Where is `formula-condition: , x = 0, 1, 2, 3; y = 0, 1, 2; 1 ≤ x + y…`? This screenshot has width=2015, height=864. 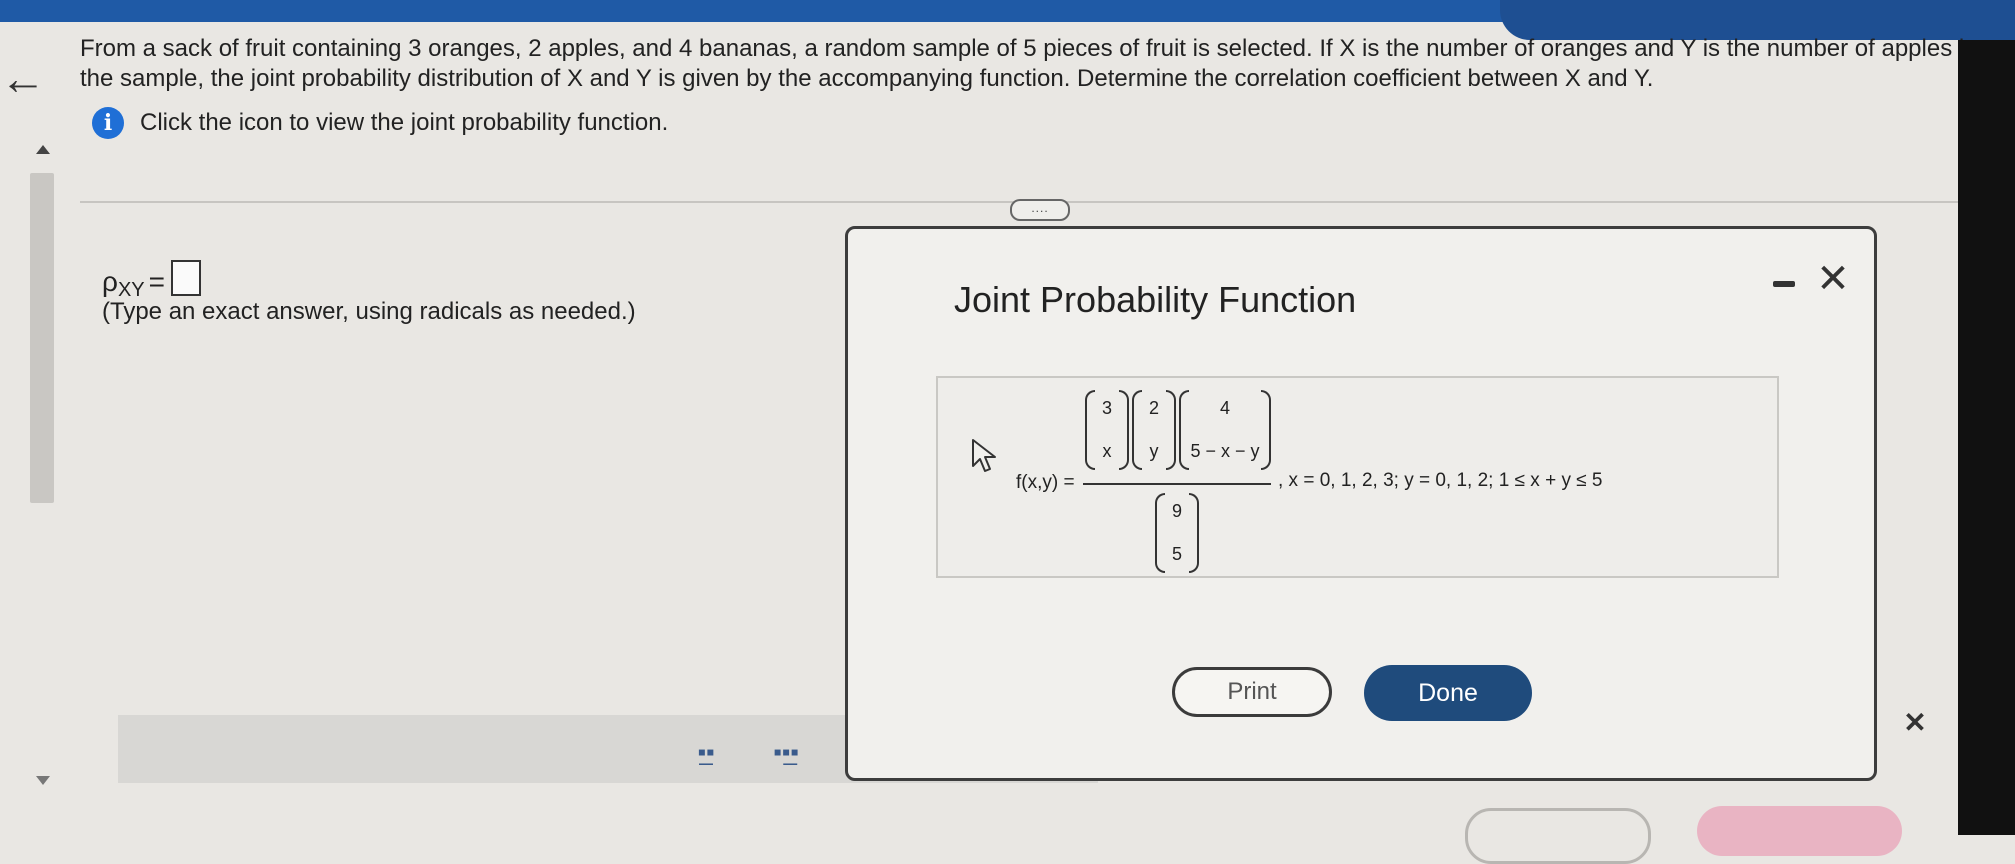 formula-condition: , x = 0, 1, 2, 3; y = 0, 1, 2; 1 ≤ x + y… is located at coordinates (1440, 480).